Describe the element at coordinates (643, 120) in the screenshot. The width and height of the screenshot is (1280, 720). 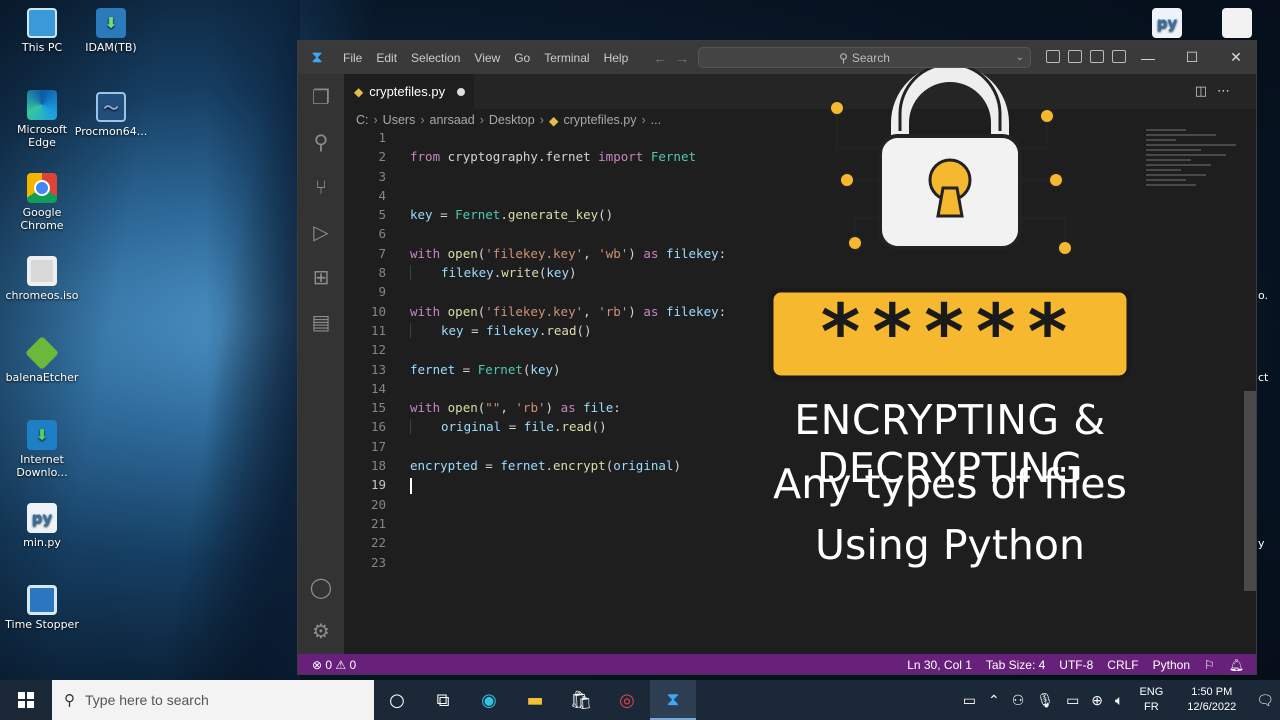
I see `chevron-right-icon: ›` at that location.